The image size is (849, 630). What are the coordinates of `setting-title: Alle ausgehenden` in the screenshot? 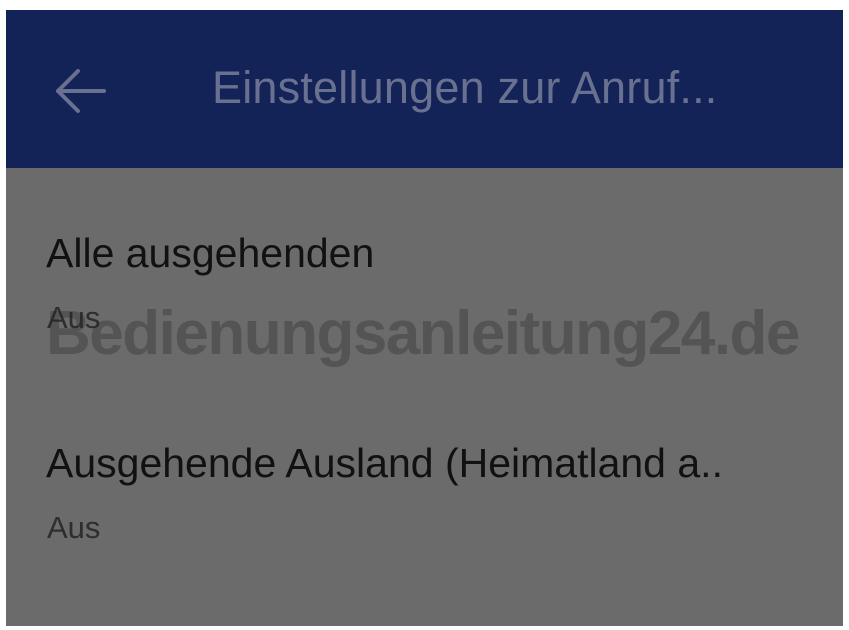 It's located at (210, 253).